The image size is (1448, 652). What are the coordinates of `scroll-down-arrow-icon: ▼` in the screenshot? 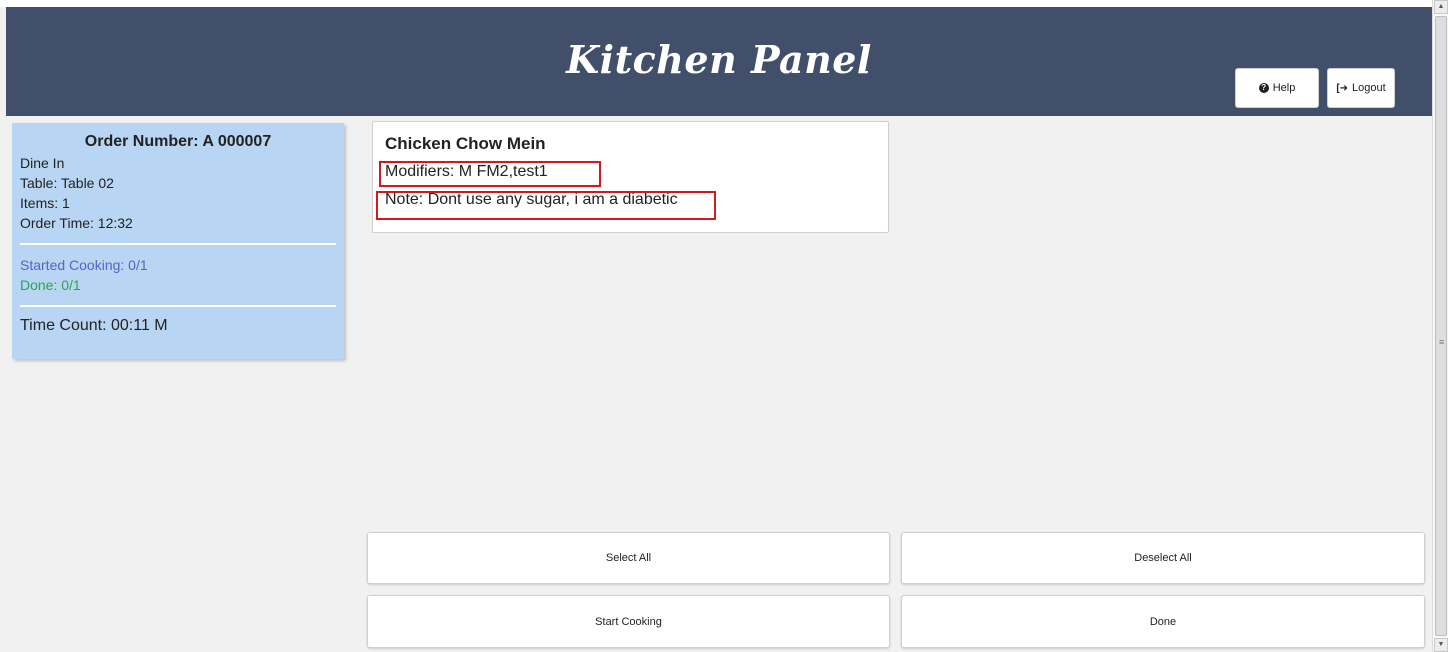 It's located at (1441, 645).